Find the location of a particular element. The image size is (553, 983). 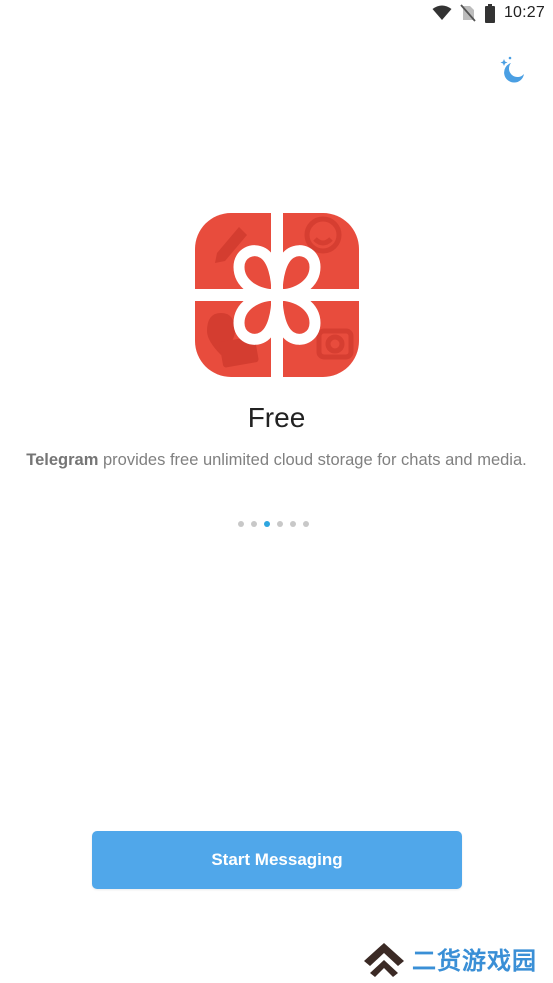

status-bar: 10:27 is located at coordinates (276, 13).